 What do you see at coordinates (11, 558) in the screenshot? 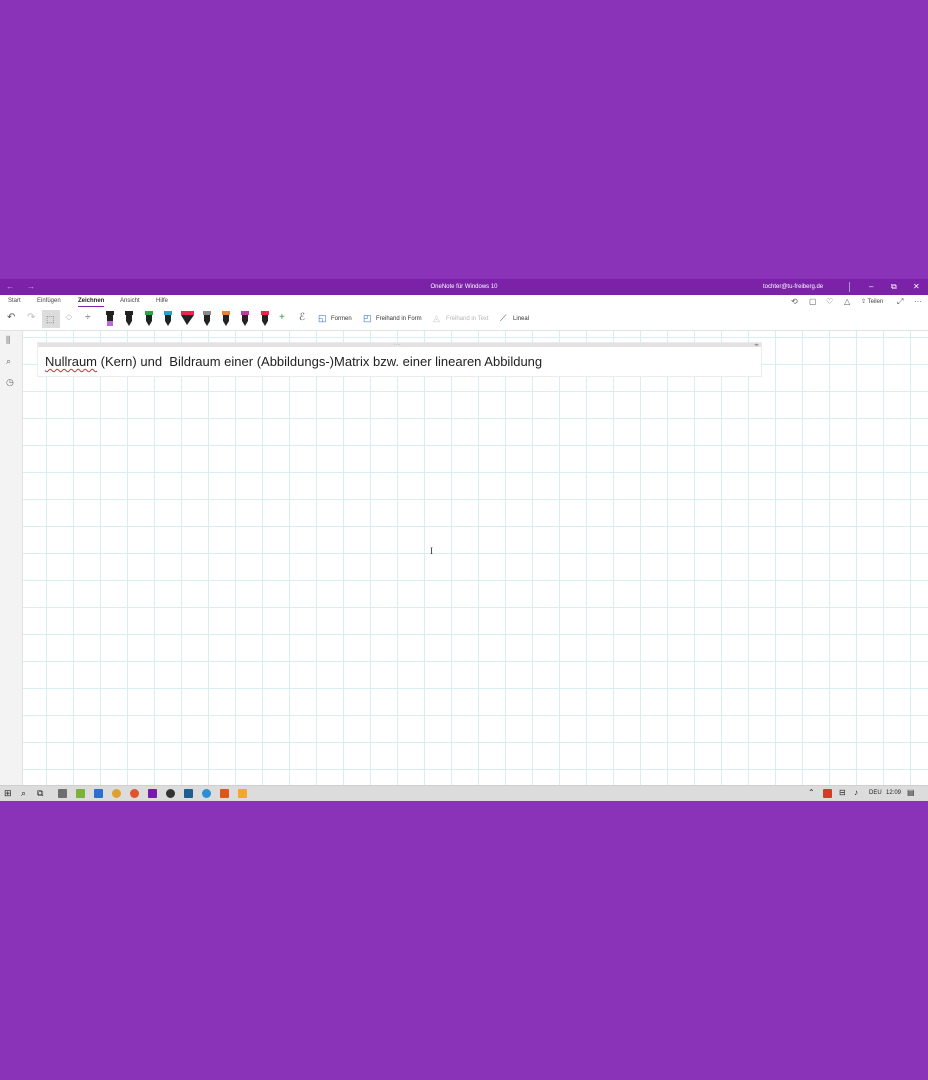
I see `left-navigation: ⫼ ⌕ ◷` at bounding box center [11, 558].